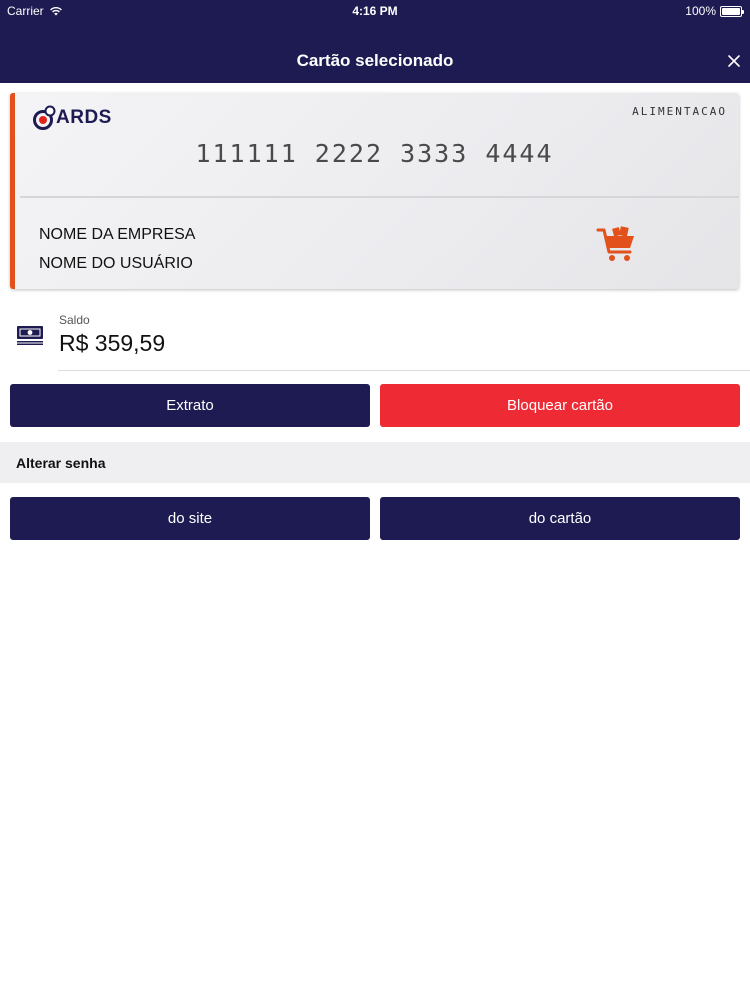 The image size is (750, 1000). Describe the element at coordinates (375, 60) in the screenshot. I see `page-title: Cartão selecionado` at that location.